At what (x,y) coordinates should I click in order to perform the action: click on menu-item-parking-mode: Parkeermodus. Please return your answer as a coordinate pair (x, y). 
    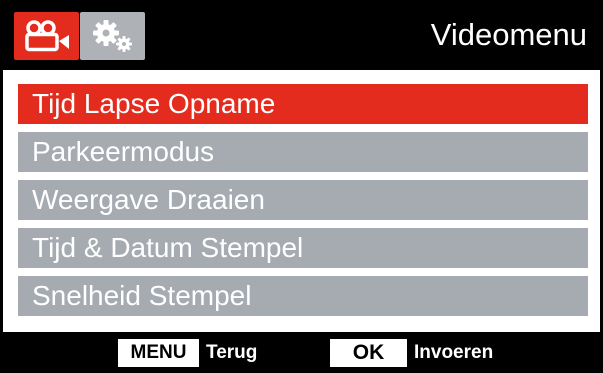
    Looking at the image, I should click on (303, 152).